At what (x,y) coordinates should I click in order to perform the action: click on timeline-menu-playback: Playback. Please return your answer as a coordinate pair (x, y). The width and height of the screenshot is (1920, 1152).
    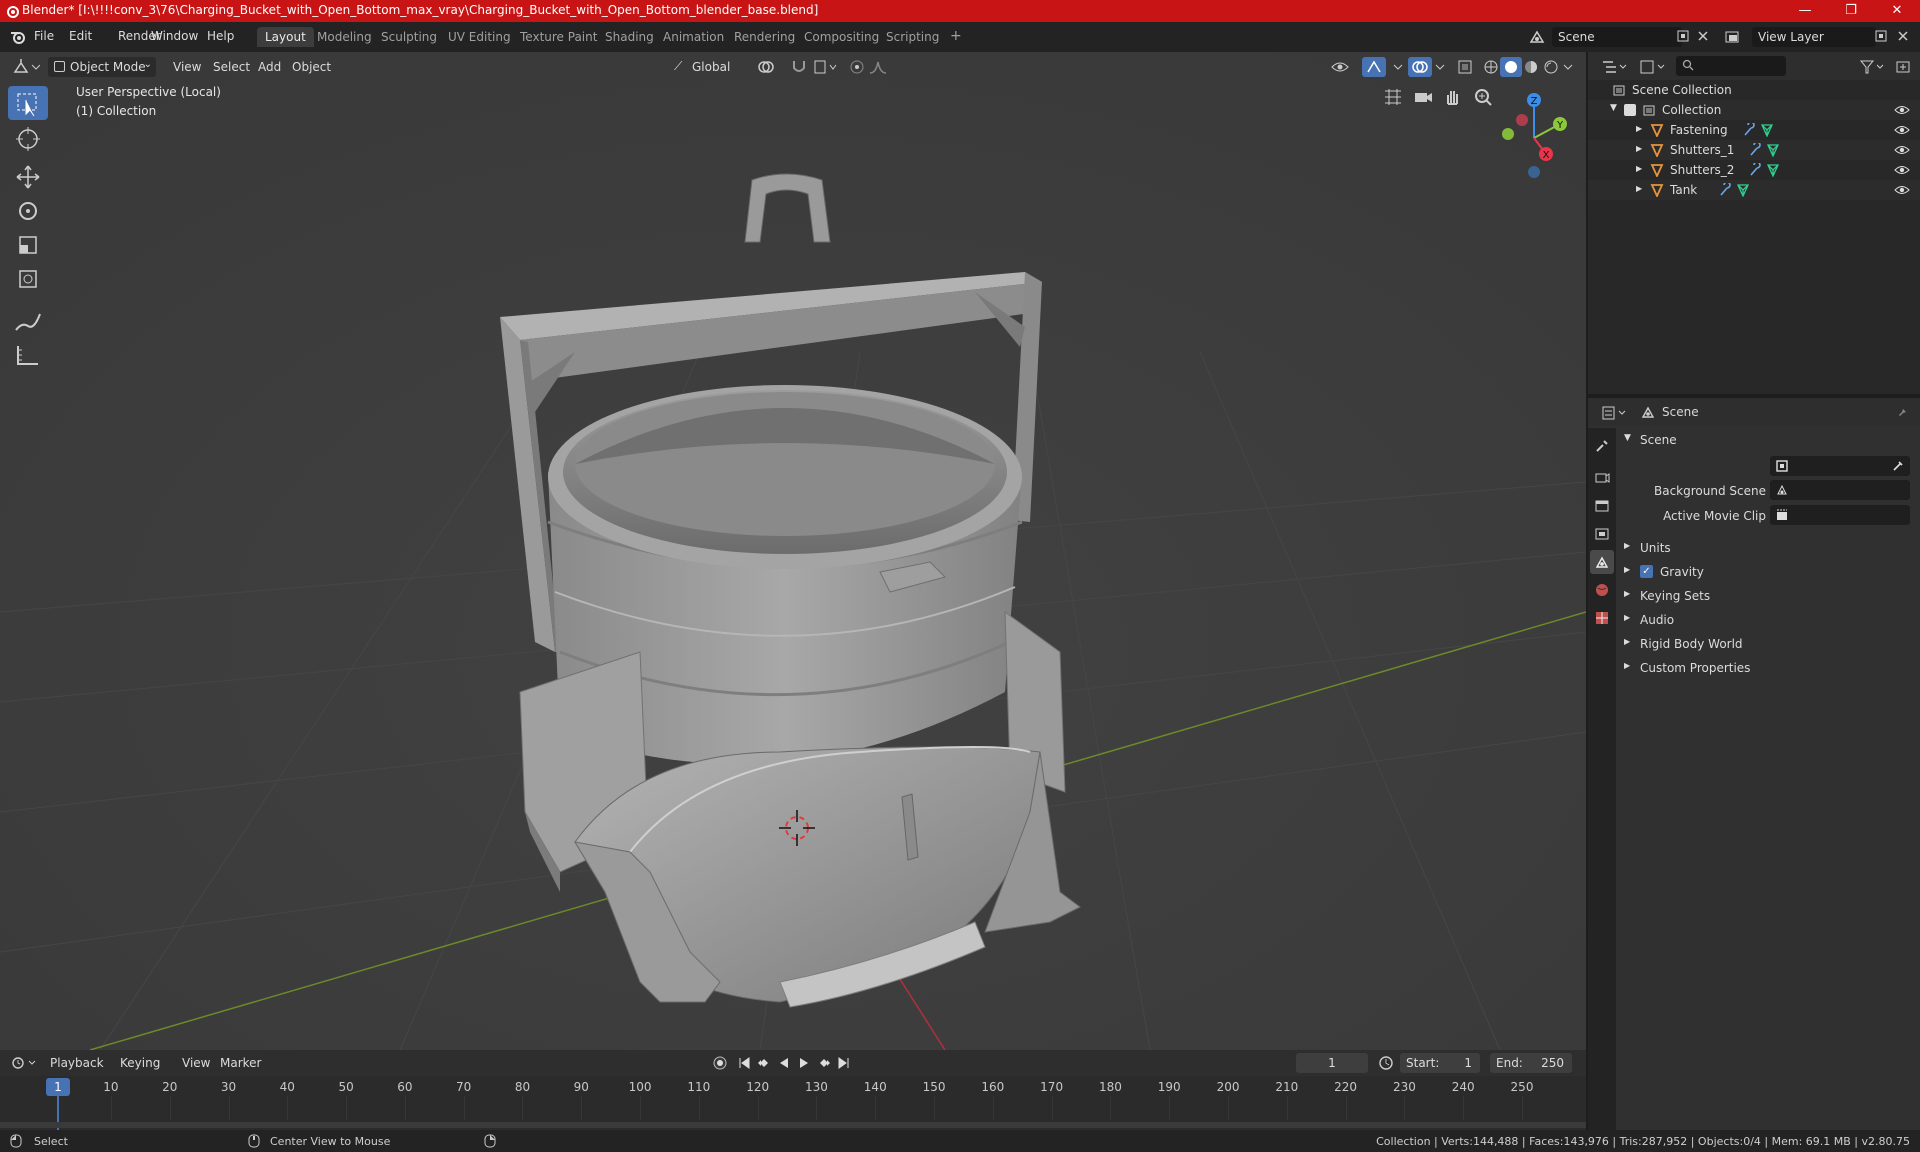
    Looking at the image, I should click on (77, 1063).